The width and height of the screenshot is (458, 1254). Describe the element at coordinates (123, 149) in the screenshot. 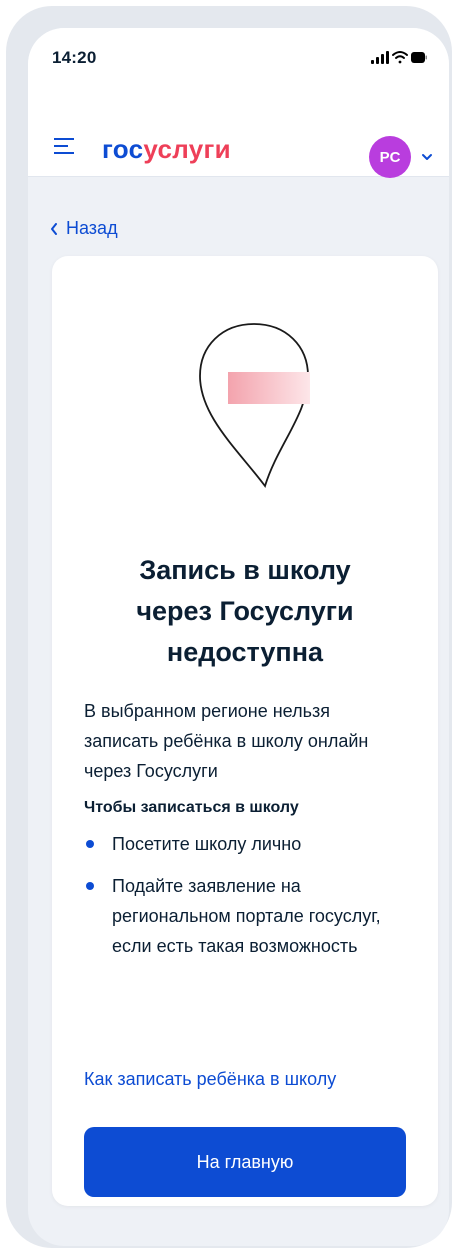

I see `logo-part-gos: гос` at that location.